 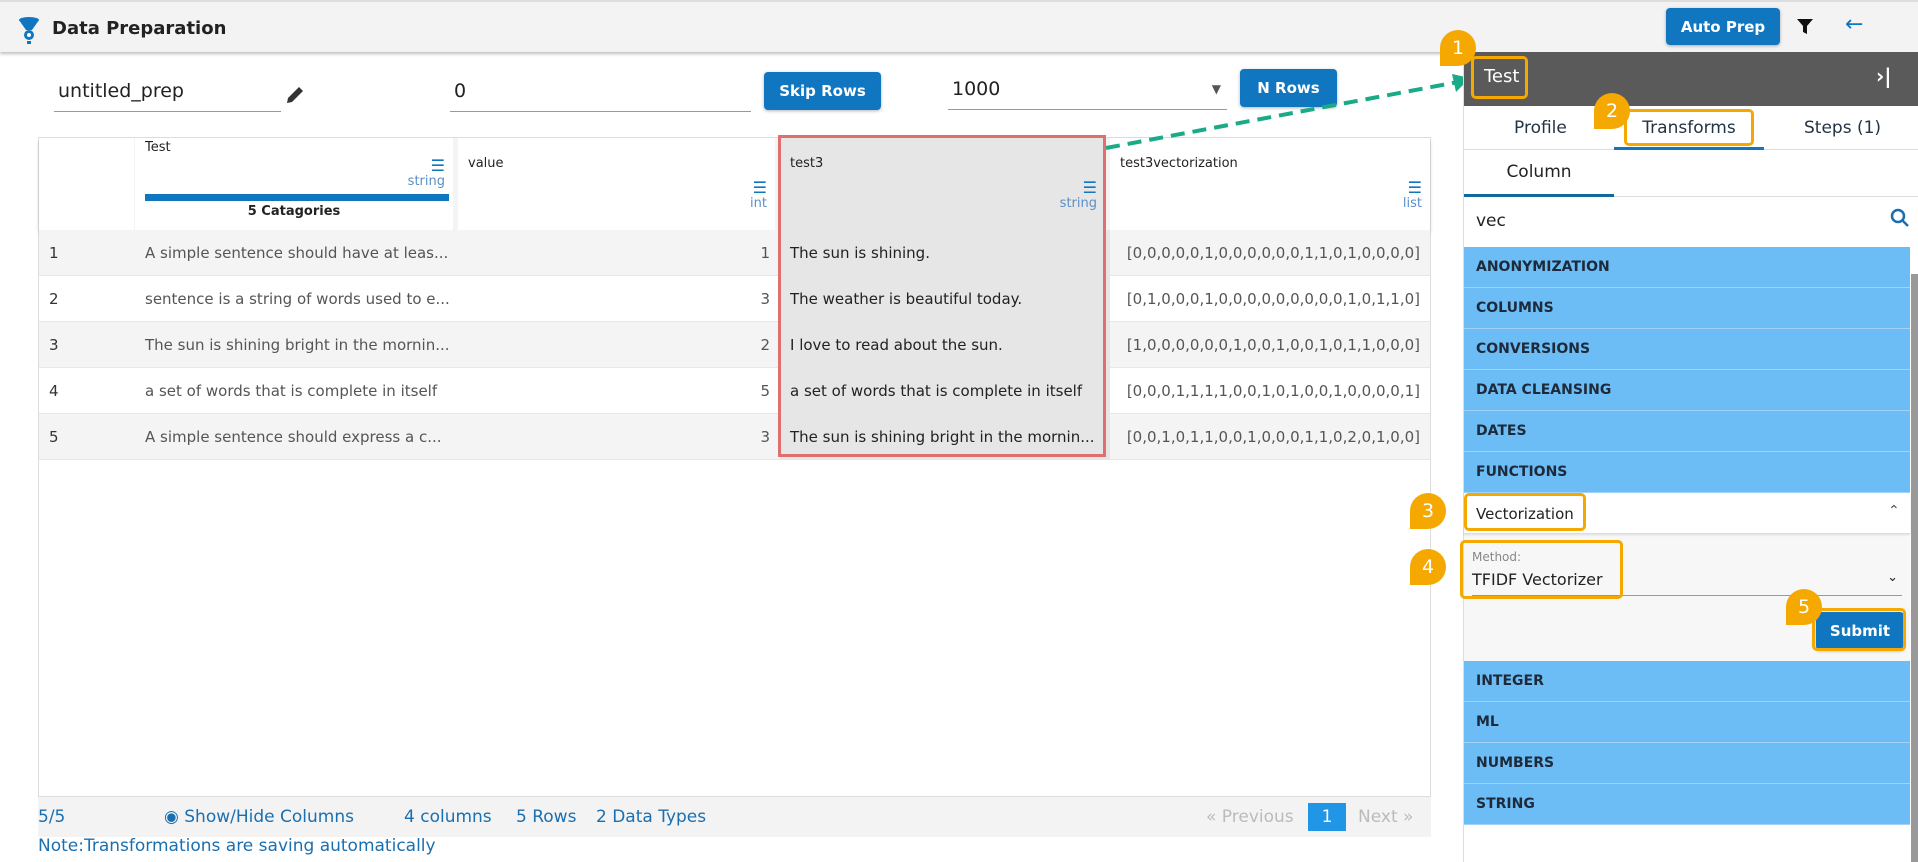 I want to click on show-hide-label: Show/Hide Columns, so click(x=269, y=817).